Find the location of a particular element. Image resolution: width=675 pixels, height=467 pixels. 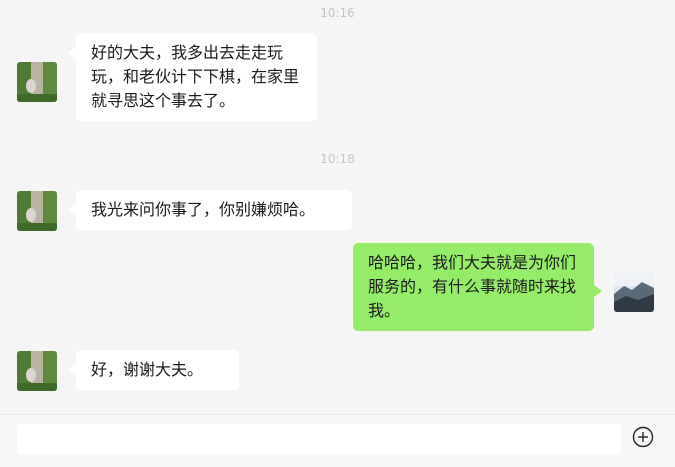

composer-bar is located at coordinates (337, 440).